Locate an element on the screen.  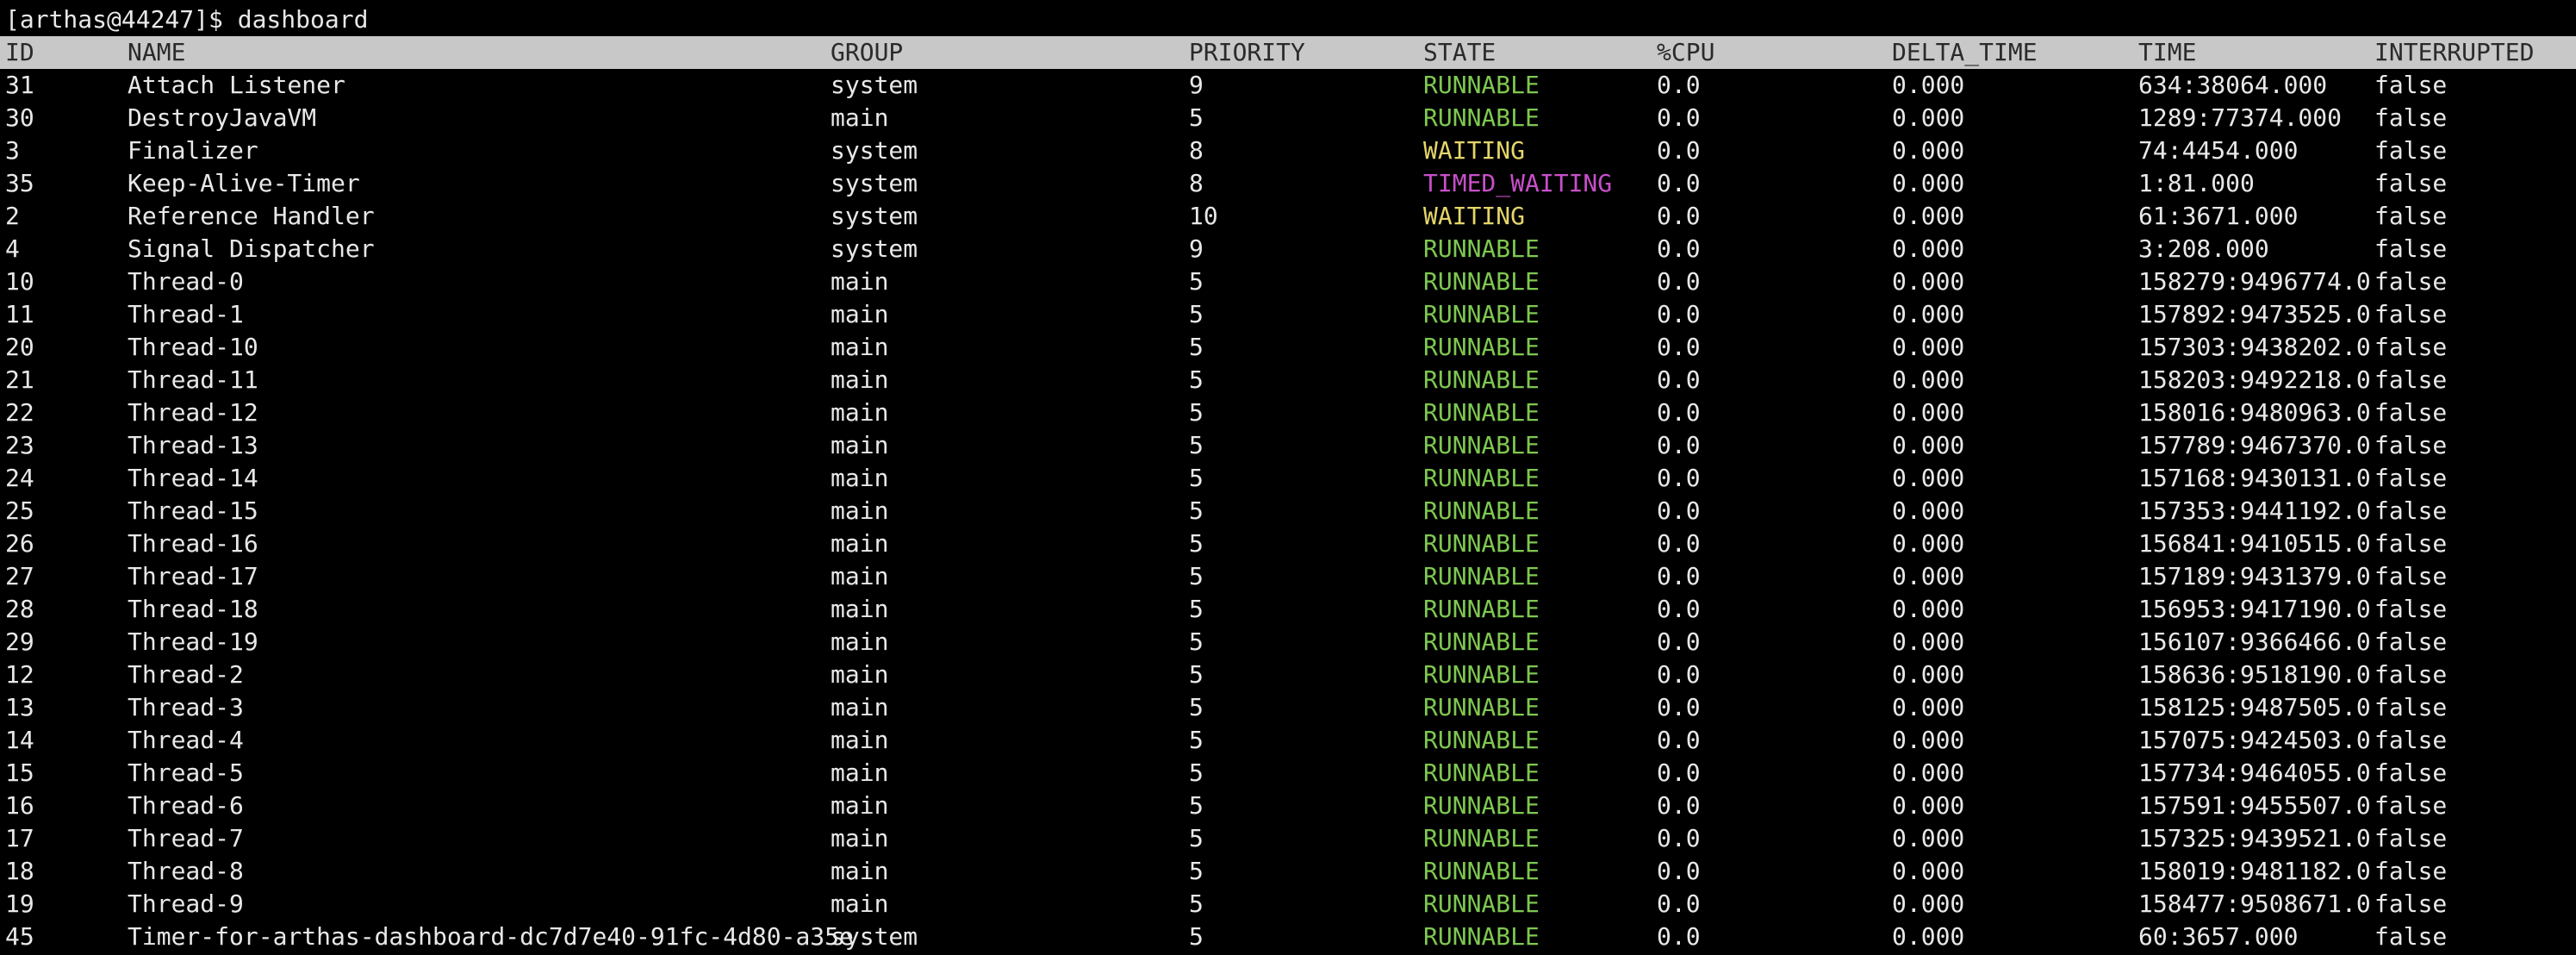
thread-id: 23 is located at coordinates (20, 445).